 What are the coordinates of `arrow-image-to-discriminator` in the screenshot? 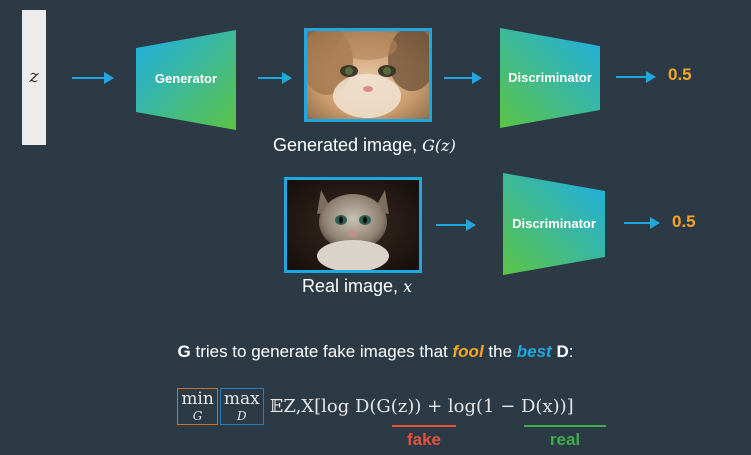 It's located at (463, 78).